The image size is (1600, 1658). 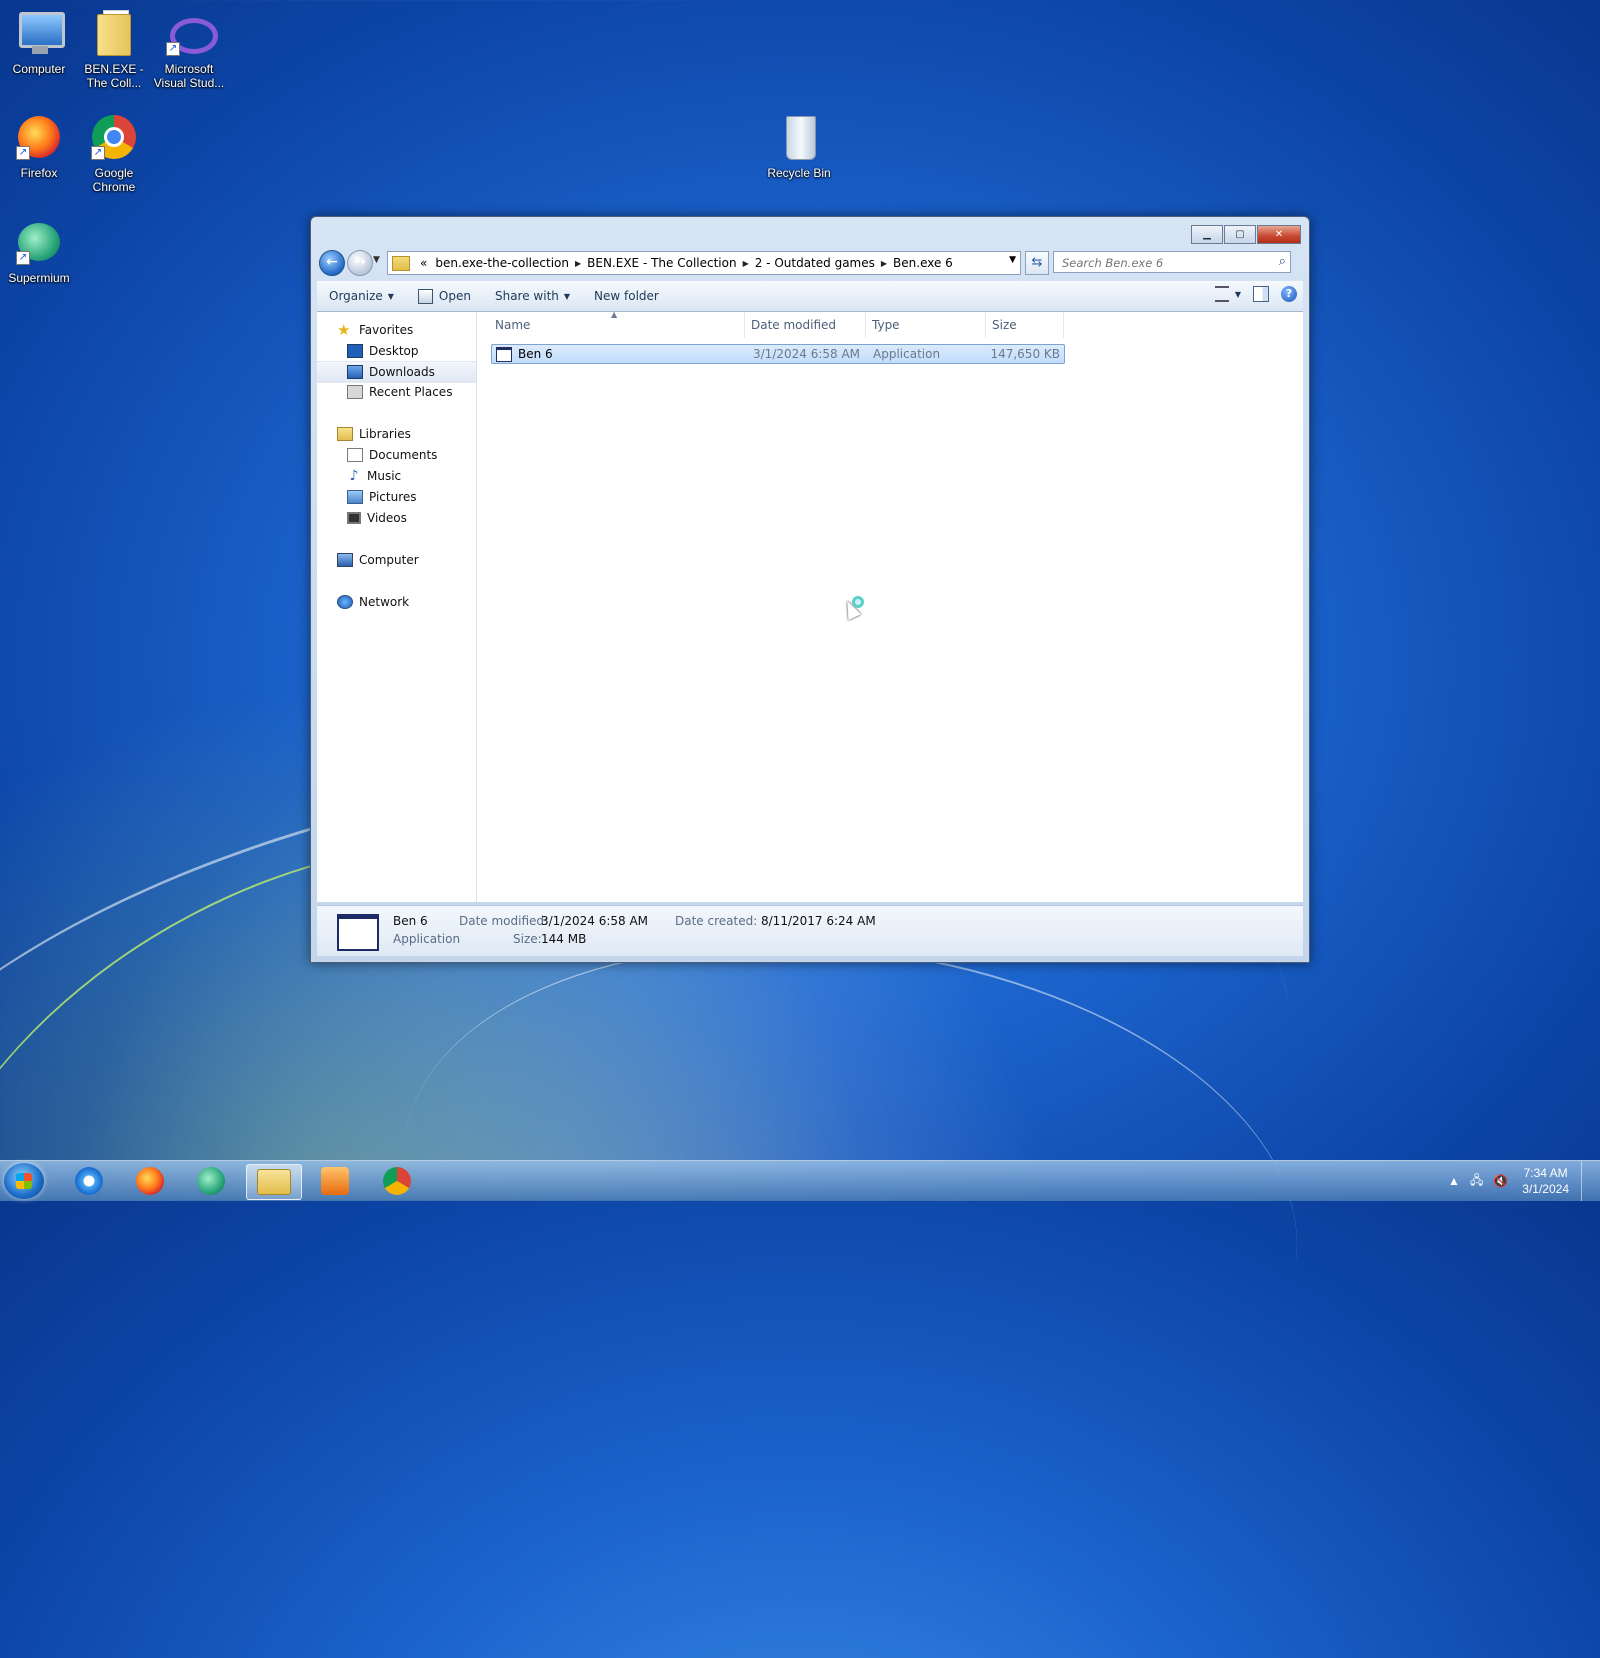 I want to click on sort-ascending-icon: ▲, so click(x=614, y=314).